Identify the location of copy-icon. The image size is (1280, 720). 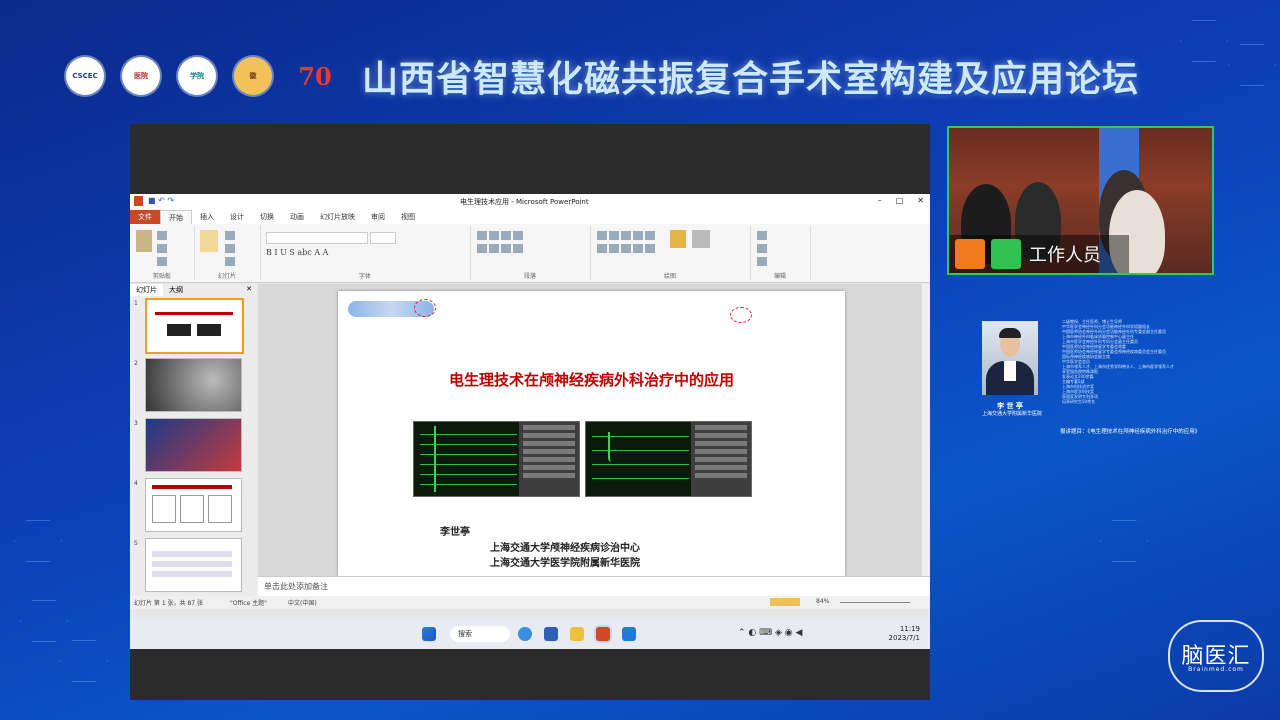
(162, 248).